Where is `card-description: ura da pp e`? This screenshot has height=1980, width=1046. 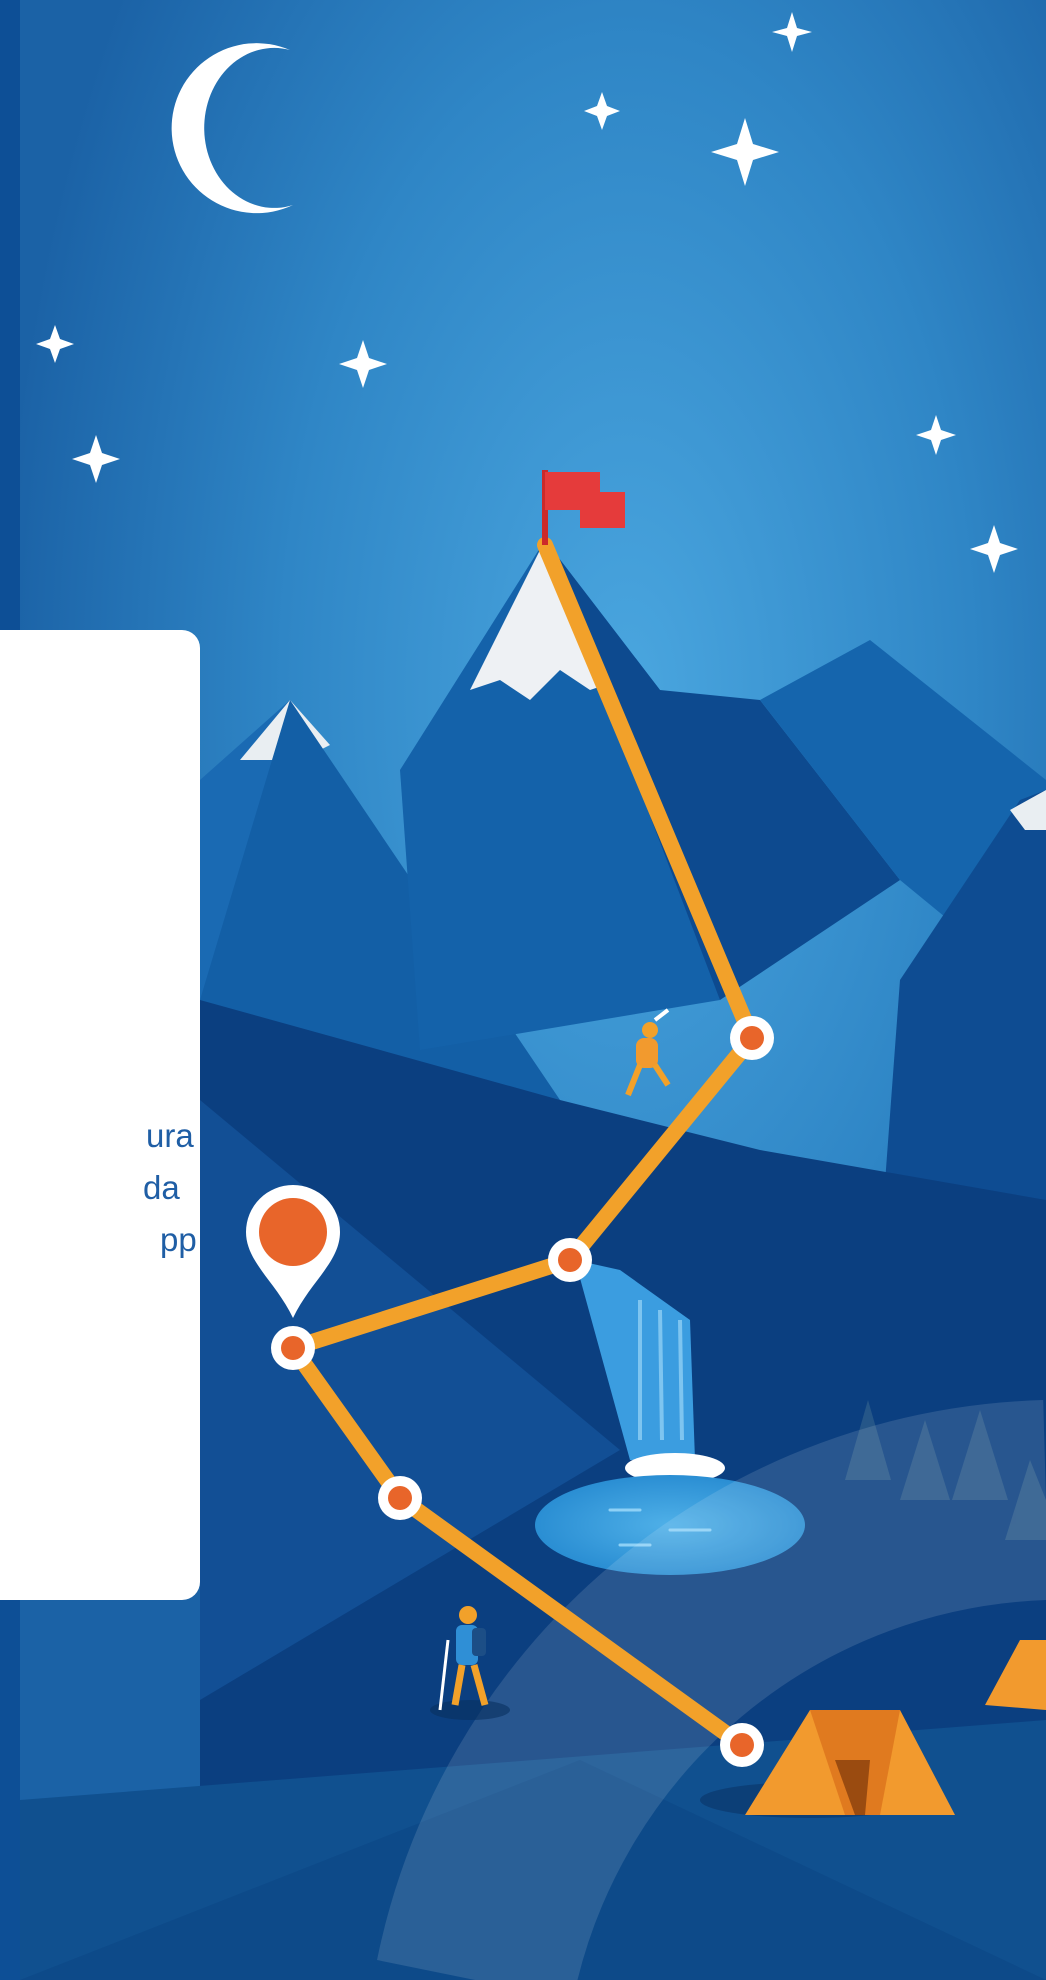
card-description: ura da pp e is located at coordinates (100, 1188).